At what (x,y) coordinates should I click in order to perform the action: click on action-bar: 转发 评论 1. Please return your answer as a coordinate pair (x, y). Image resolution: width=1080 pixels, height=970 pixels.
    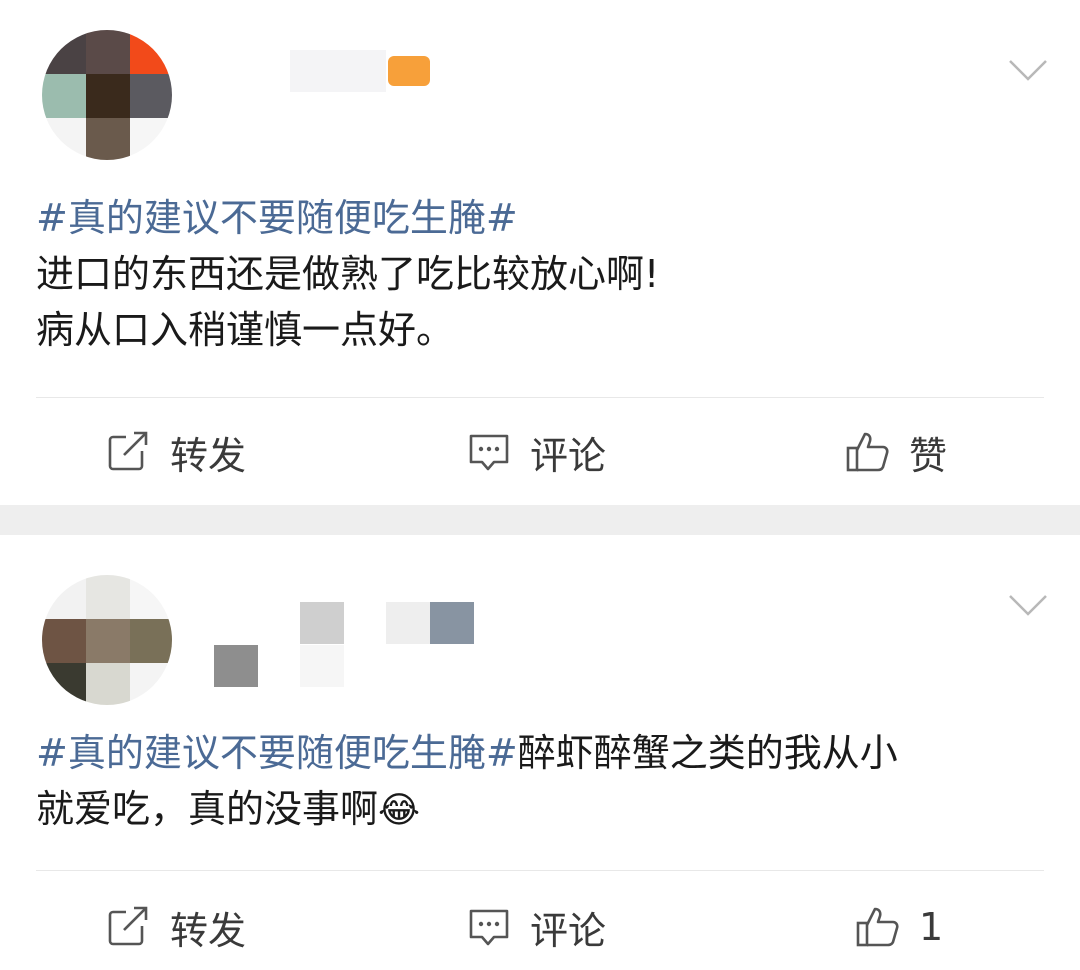
    Looking at the image, I should click on (540, 927).